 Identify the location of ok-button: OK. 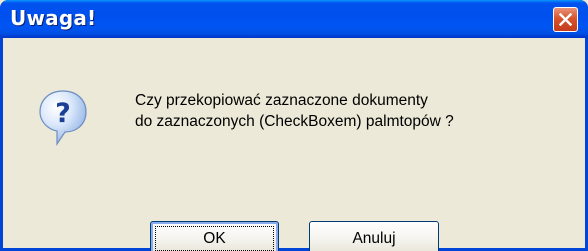
(214, 236).